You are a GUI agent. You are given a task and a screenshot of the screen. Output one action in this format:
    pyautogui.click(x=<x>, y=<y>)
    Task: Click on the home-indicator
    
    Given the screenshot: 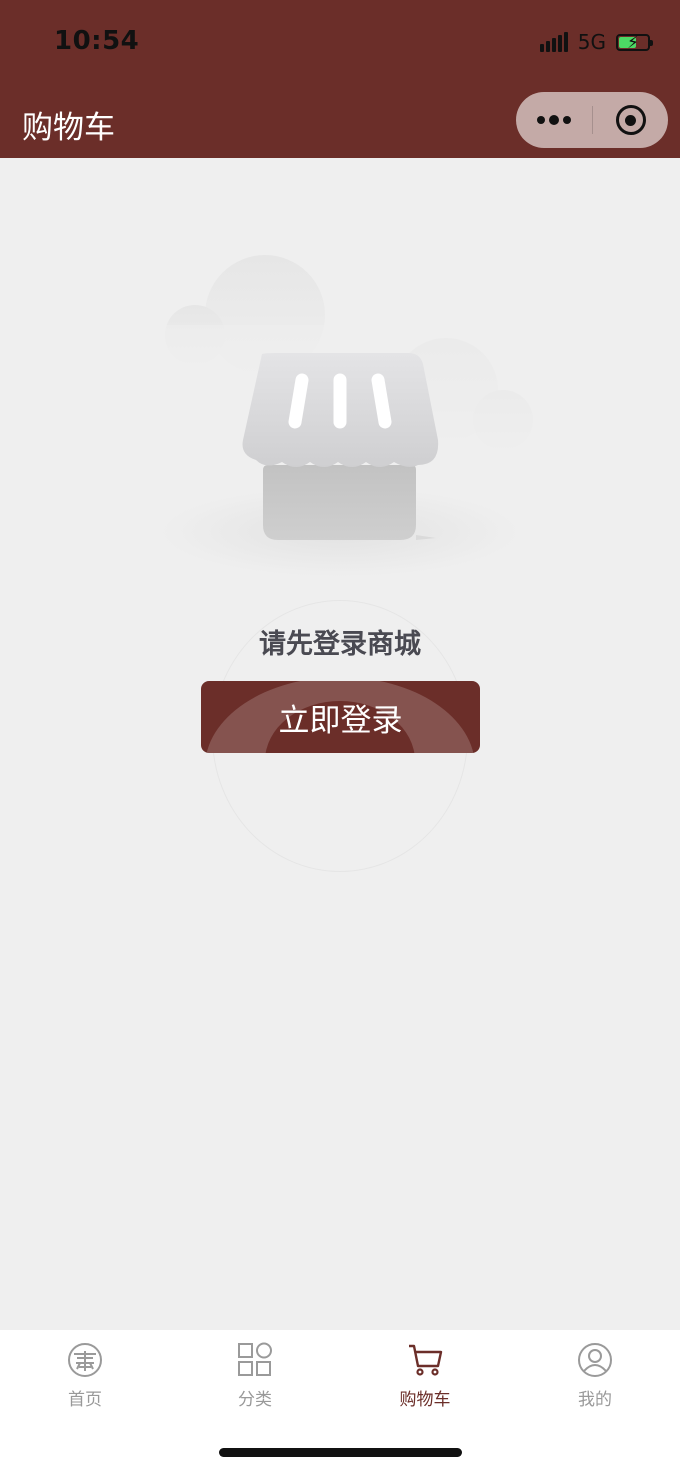 What is the action you would take?
    pyautogui.click(x=340, y=1452)
    